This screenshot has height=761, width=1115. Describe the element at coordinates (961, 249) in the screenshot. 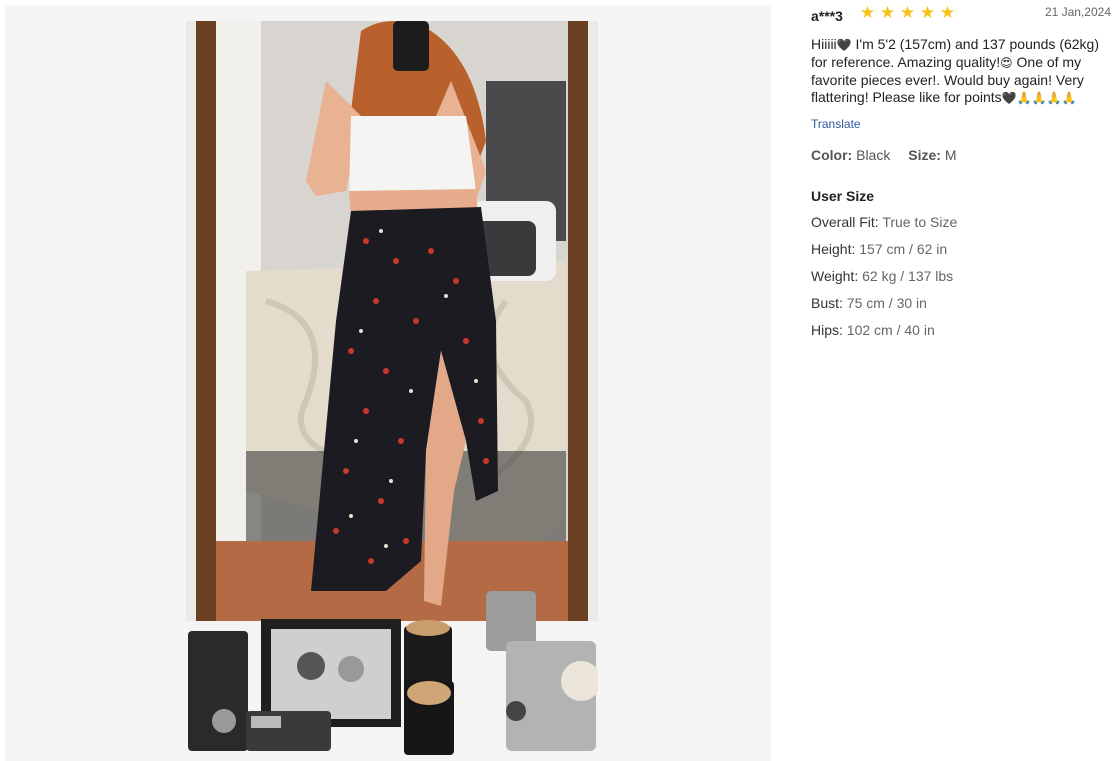

I see `user-size-row-height: Height: 157 cm / 62 in` at that location.